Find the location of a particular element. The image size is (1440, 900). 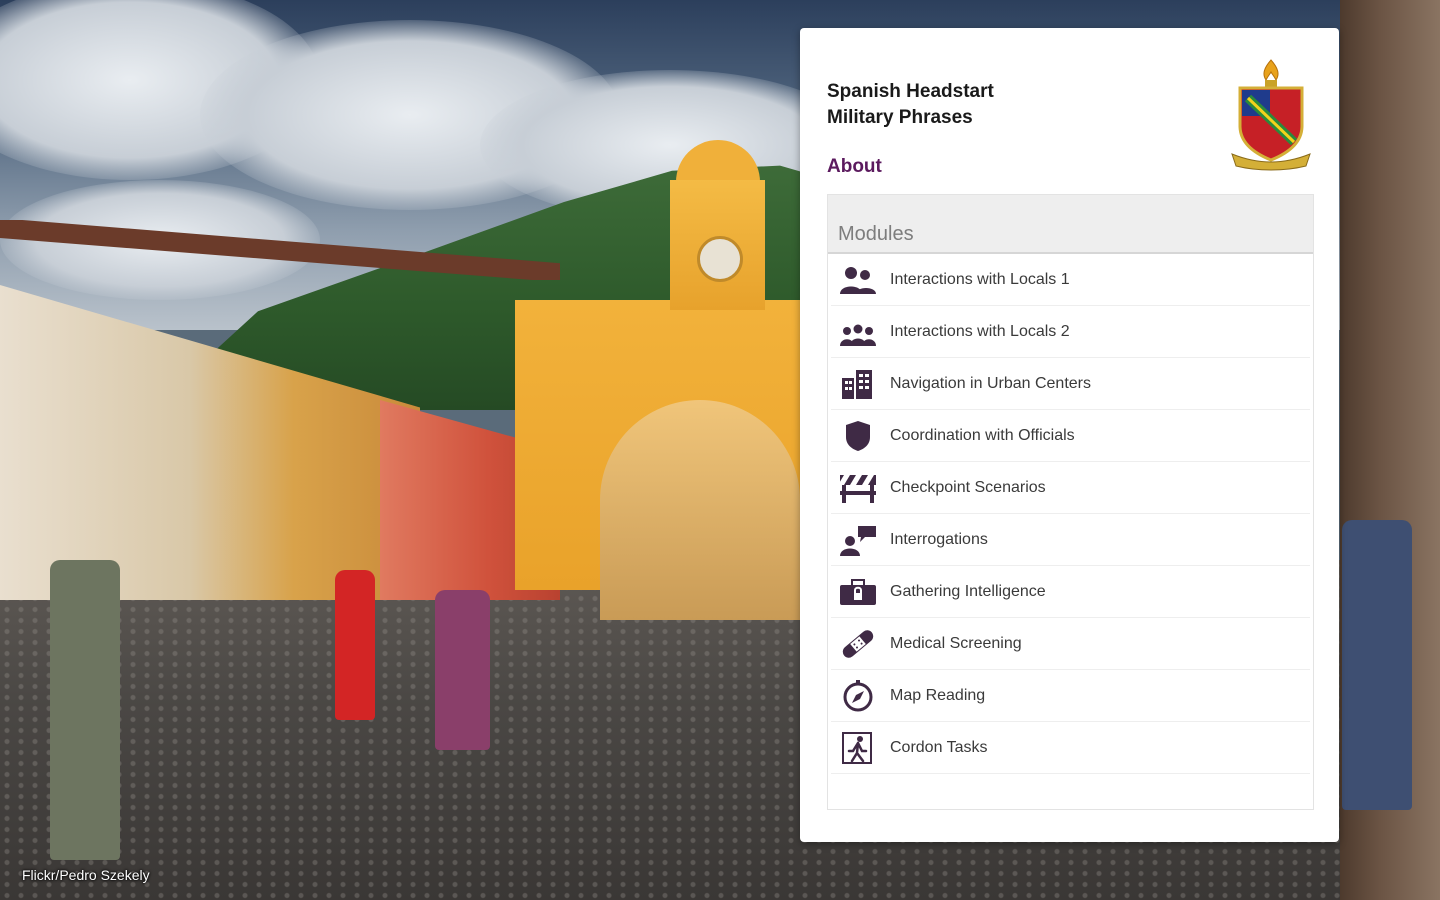

module-interactions-with-locals-2: Interactions with Locals 2 is located at coordinates (1070, 332).